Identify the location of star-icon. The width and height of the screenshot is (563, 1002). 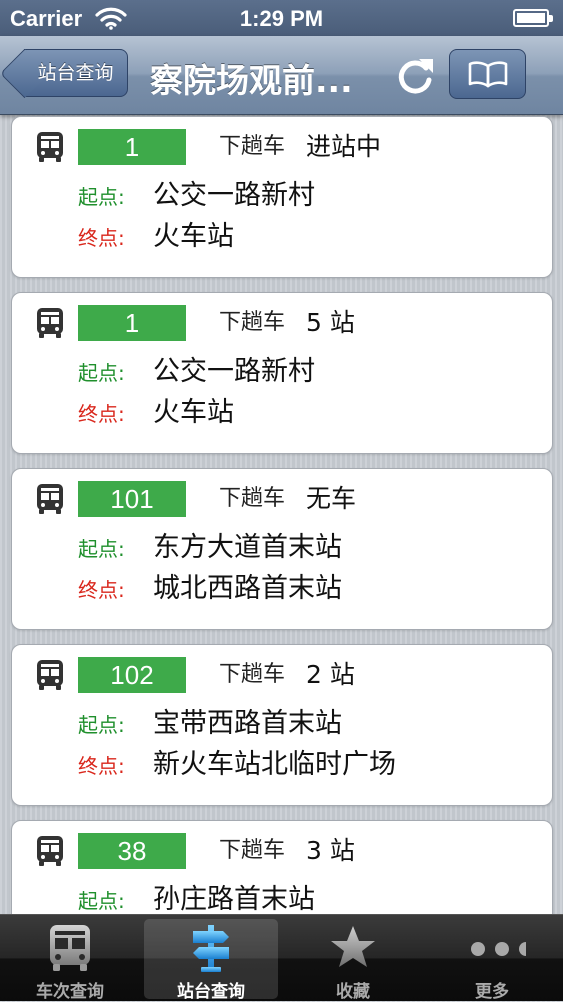
(353, 946).